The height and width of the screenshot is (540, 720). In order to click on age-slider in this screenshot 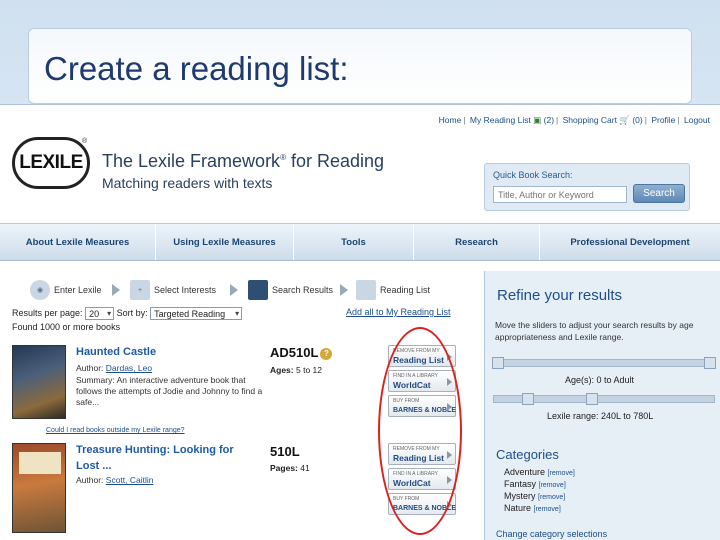, I will do `click(604, 363)`.